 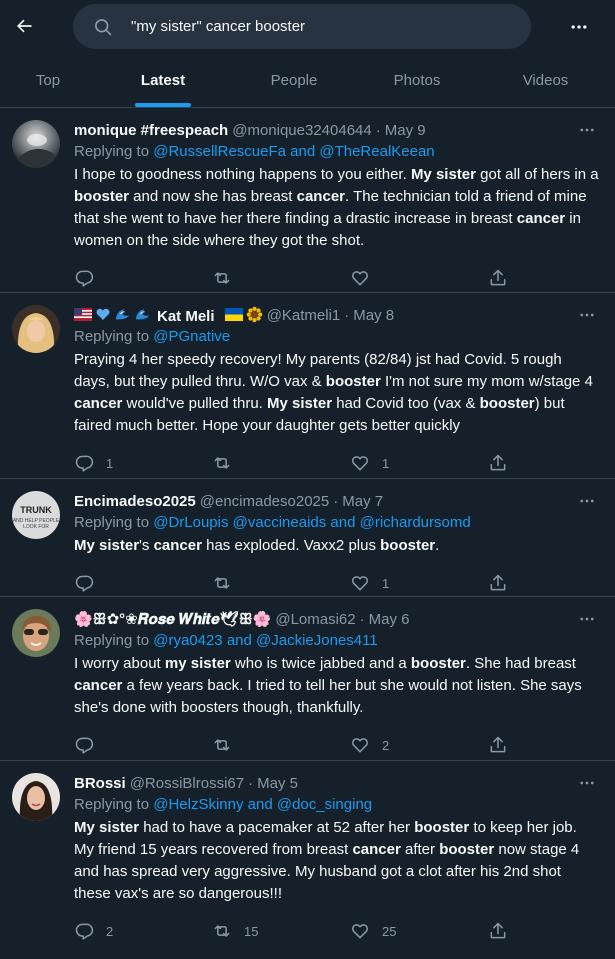 I want to click on replying-to: Replying to @HelzSkinny and @doc_singing, so click(x=223, y=804).